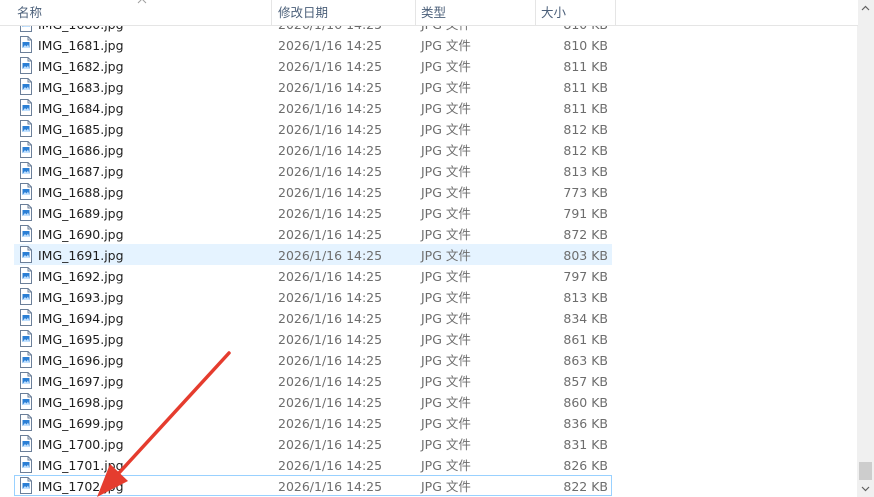  What do you see at coordinates (865, 471) in the screenshot?
I see `scrollbar-thumb` at bounding box center [865, 471].